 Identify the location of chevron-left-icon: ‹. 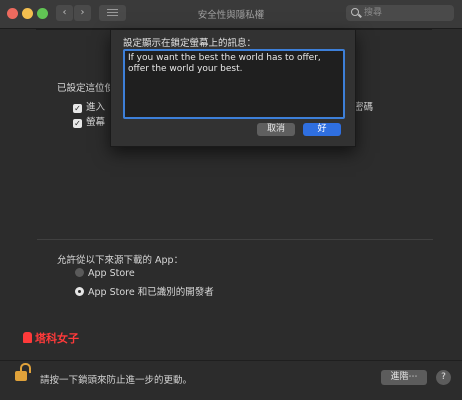
(64, 12).